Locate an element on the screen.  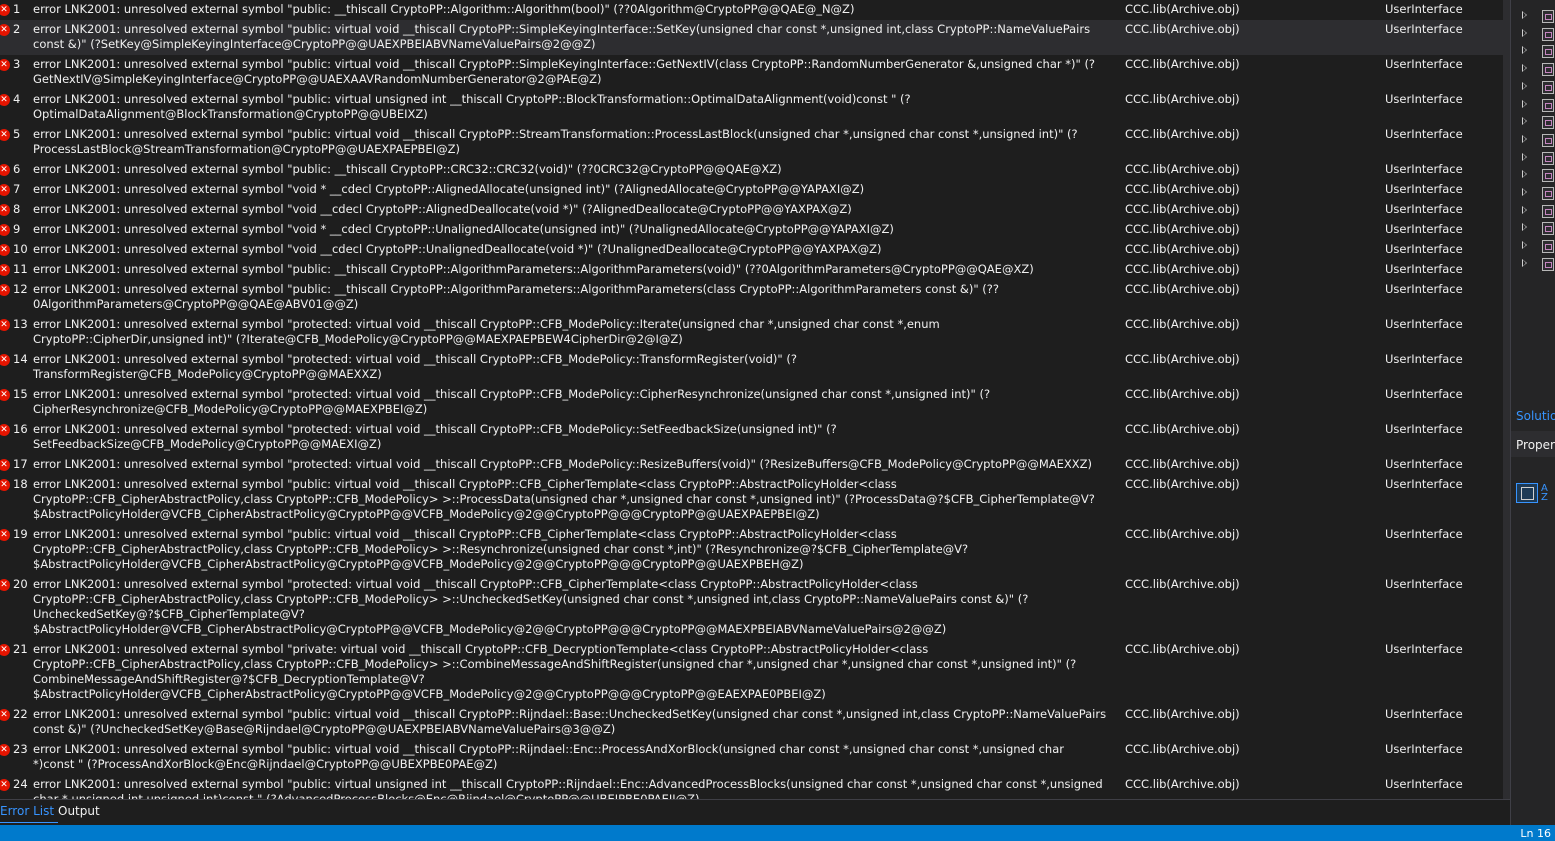
status-bar: Ln 16 is located at coordinates (777, 833).